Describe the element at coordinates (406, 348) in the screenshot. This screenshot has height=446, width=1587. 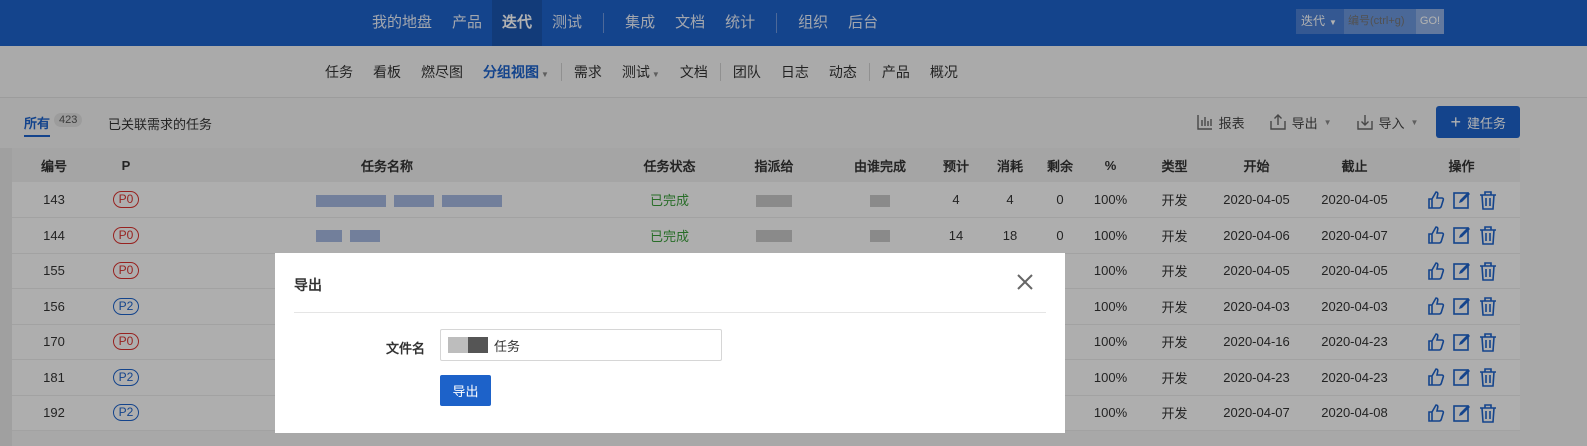
I see `filename-label: 文件名` at that location.